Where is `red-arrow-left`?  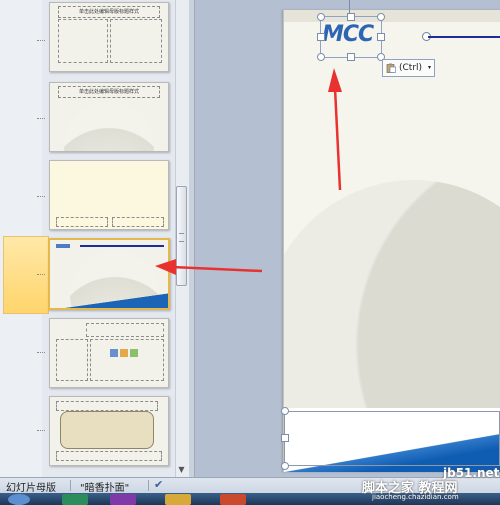 red-arrow-left is located at coordinates (209, 267).